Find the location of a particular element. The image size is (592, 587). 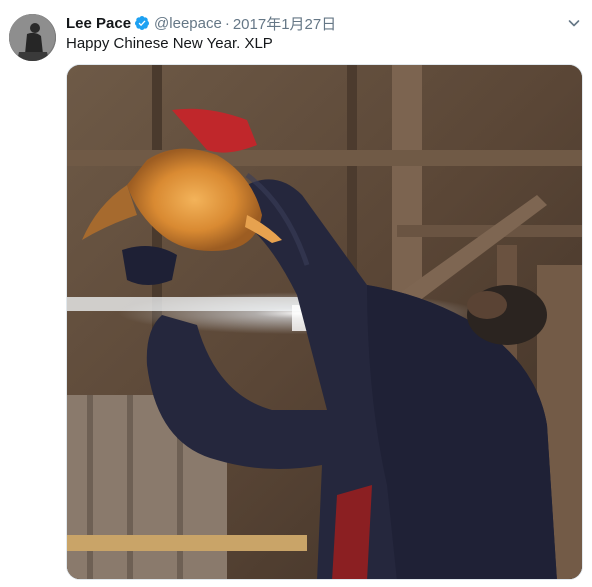

chevron-down-icon is located at coordinates (574, 23).